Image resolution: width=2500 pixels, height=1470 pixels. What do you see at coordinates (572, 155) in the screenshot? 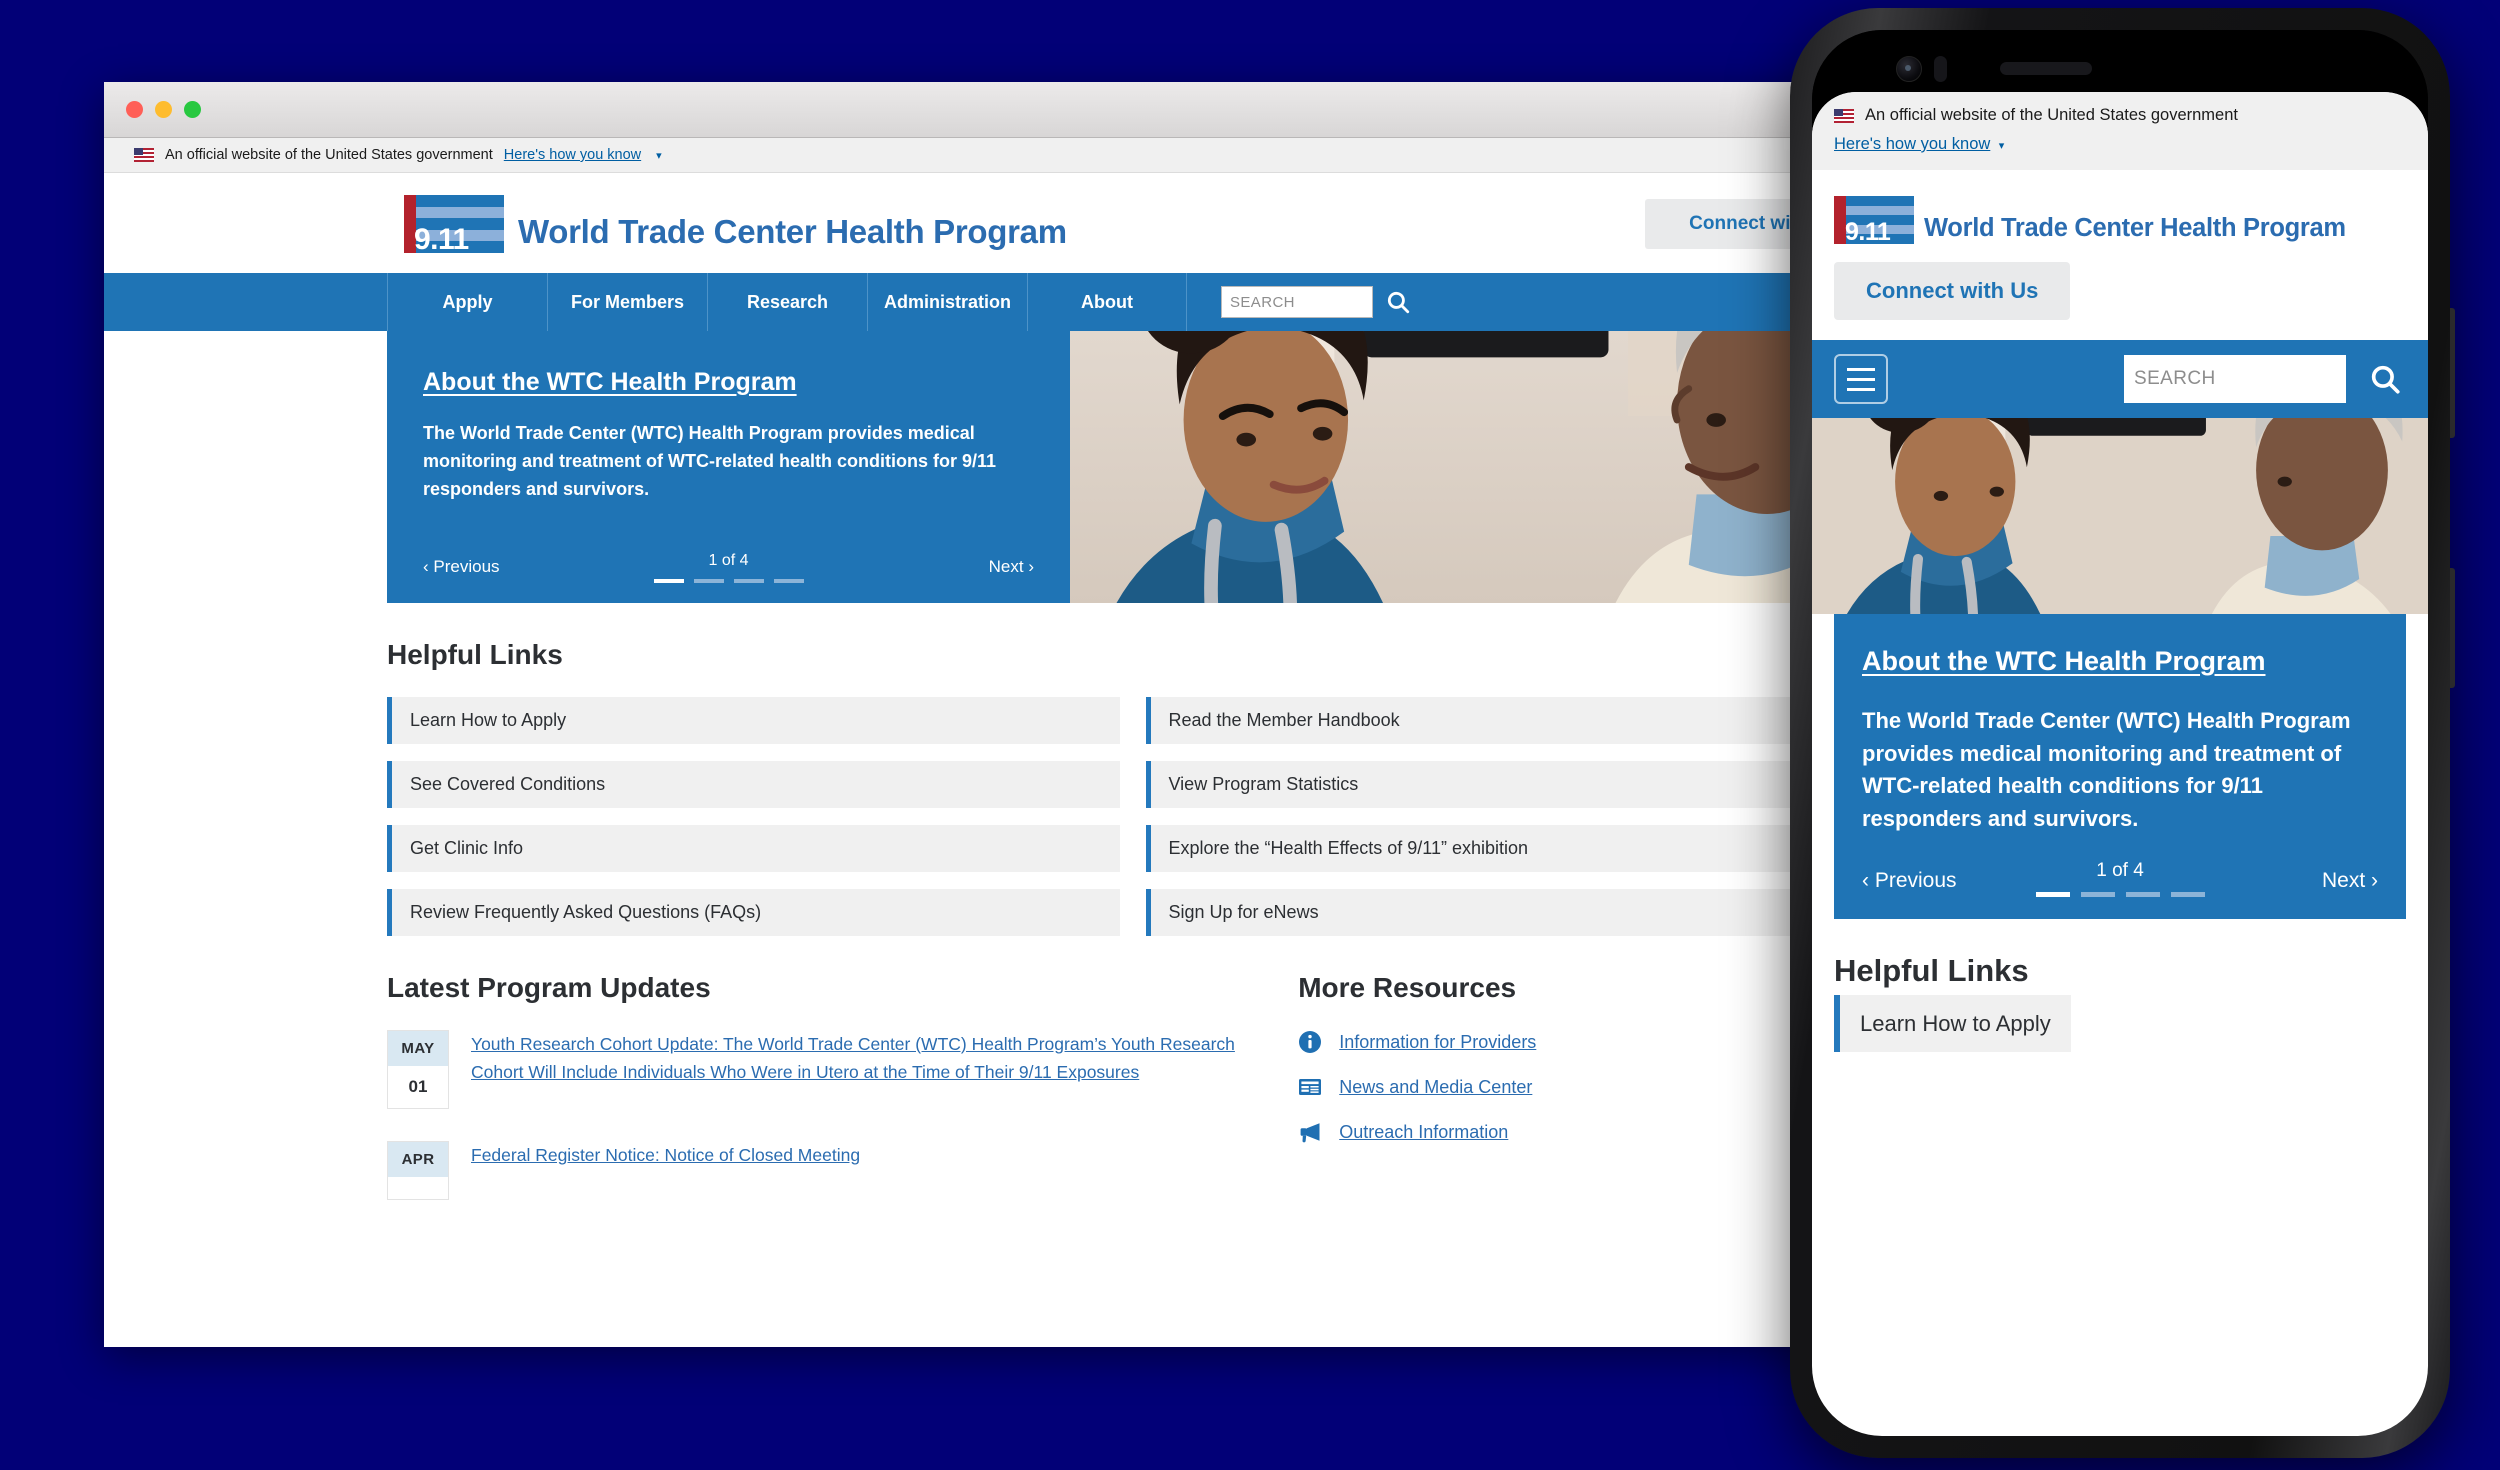
I see `gov-banner-how-you-know-link: Here's how you know` at bounding box center [572, 155].